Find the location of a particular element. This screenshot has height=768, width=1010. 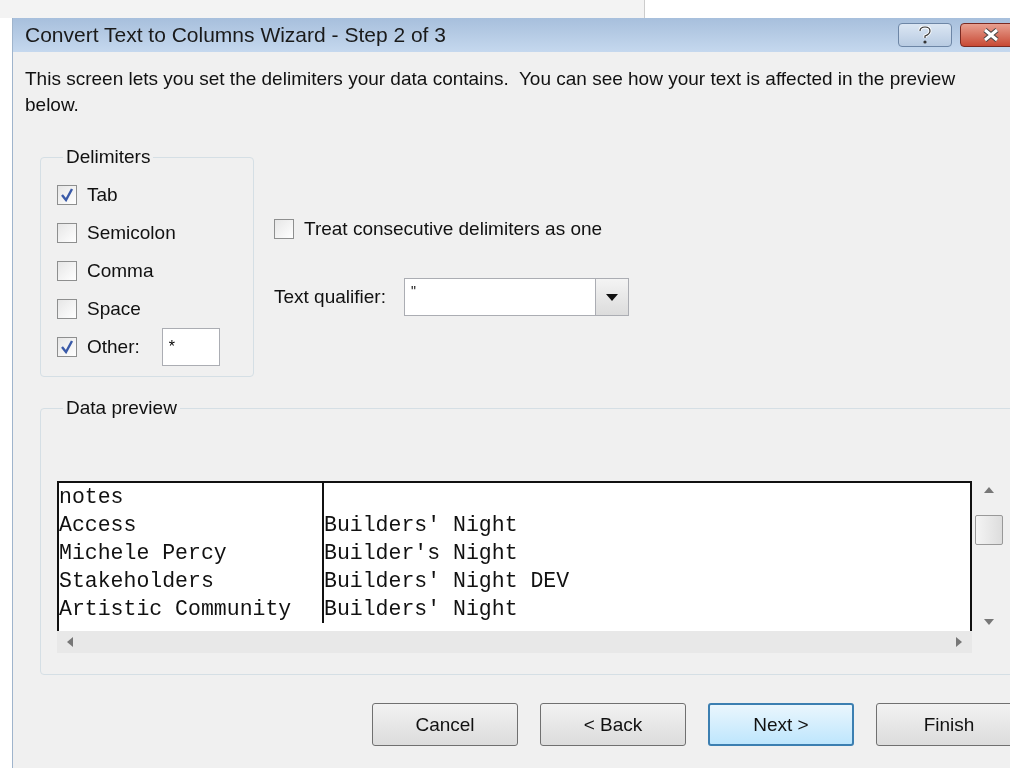

window-title: Convert Text to Columns Wizard - Step 2 of 3 is located at coordinates (235, 35).